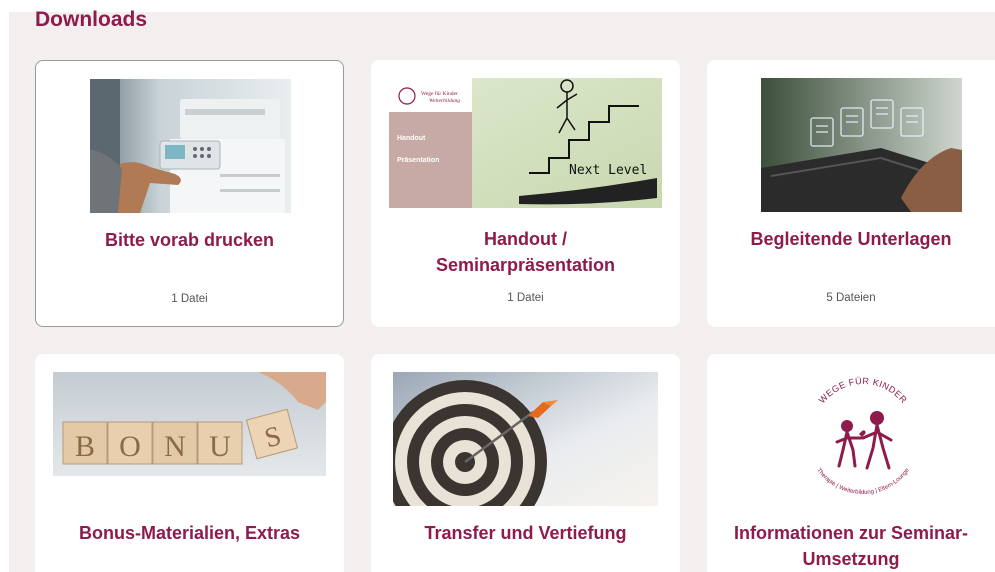 This screenshot has width=995, height=572. What do you see at coordinates (525, 239) in the screenshot?
I see `card-title-line1: Handout /` at bounding box center [525, 239].